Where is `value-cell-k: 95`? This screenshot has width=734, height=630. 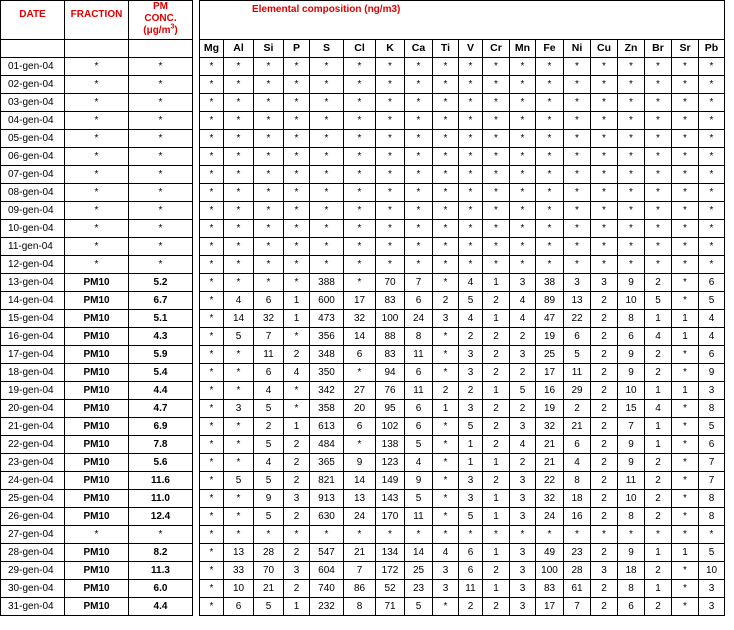 value-cell-k: 95 is located at coordinates (390, 408).